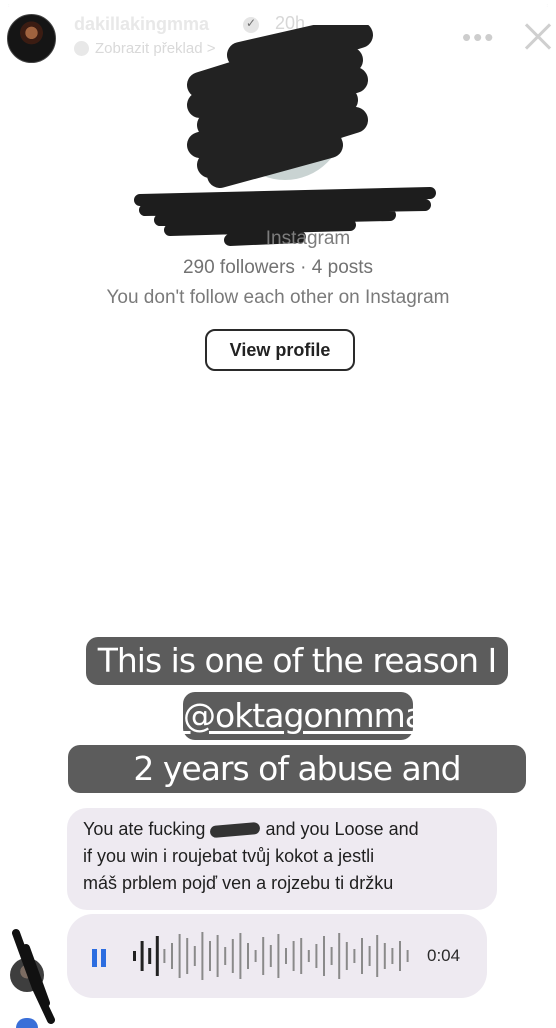 The width and height of the screenshot is (556, 1028). Describe the element at coordinates (444, 955) in the screenshot. I see `voice-duration: 0:04` at that location.